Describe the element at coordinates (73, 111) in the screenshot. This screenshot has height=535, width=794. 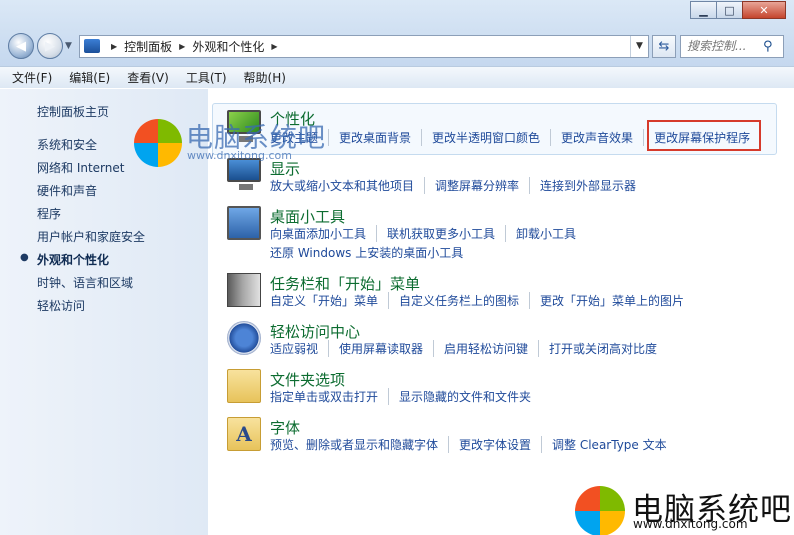
I see `sidebar-item-home: 控制面板主页` at that location.